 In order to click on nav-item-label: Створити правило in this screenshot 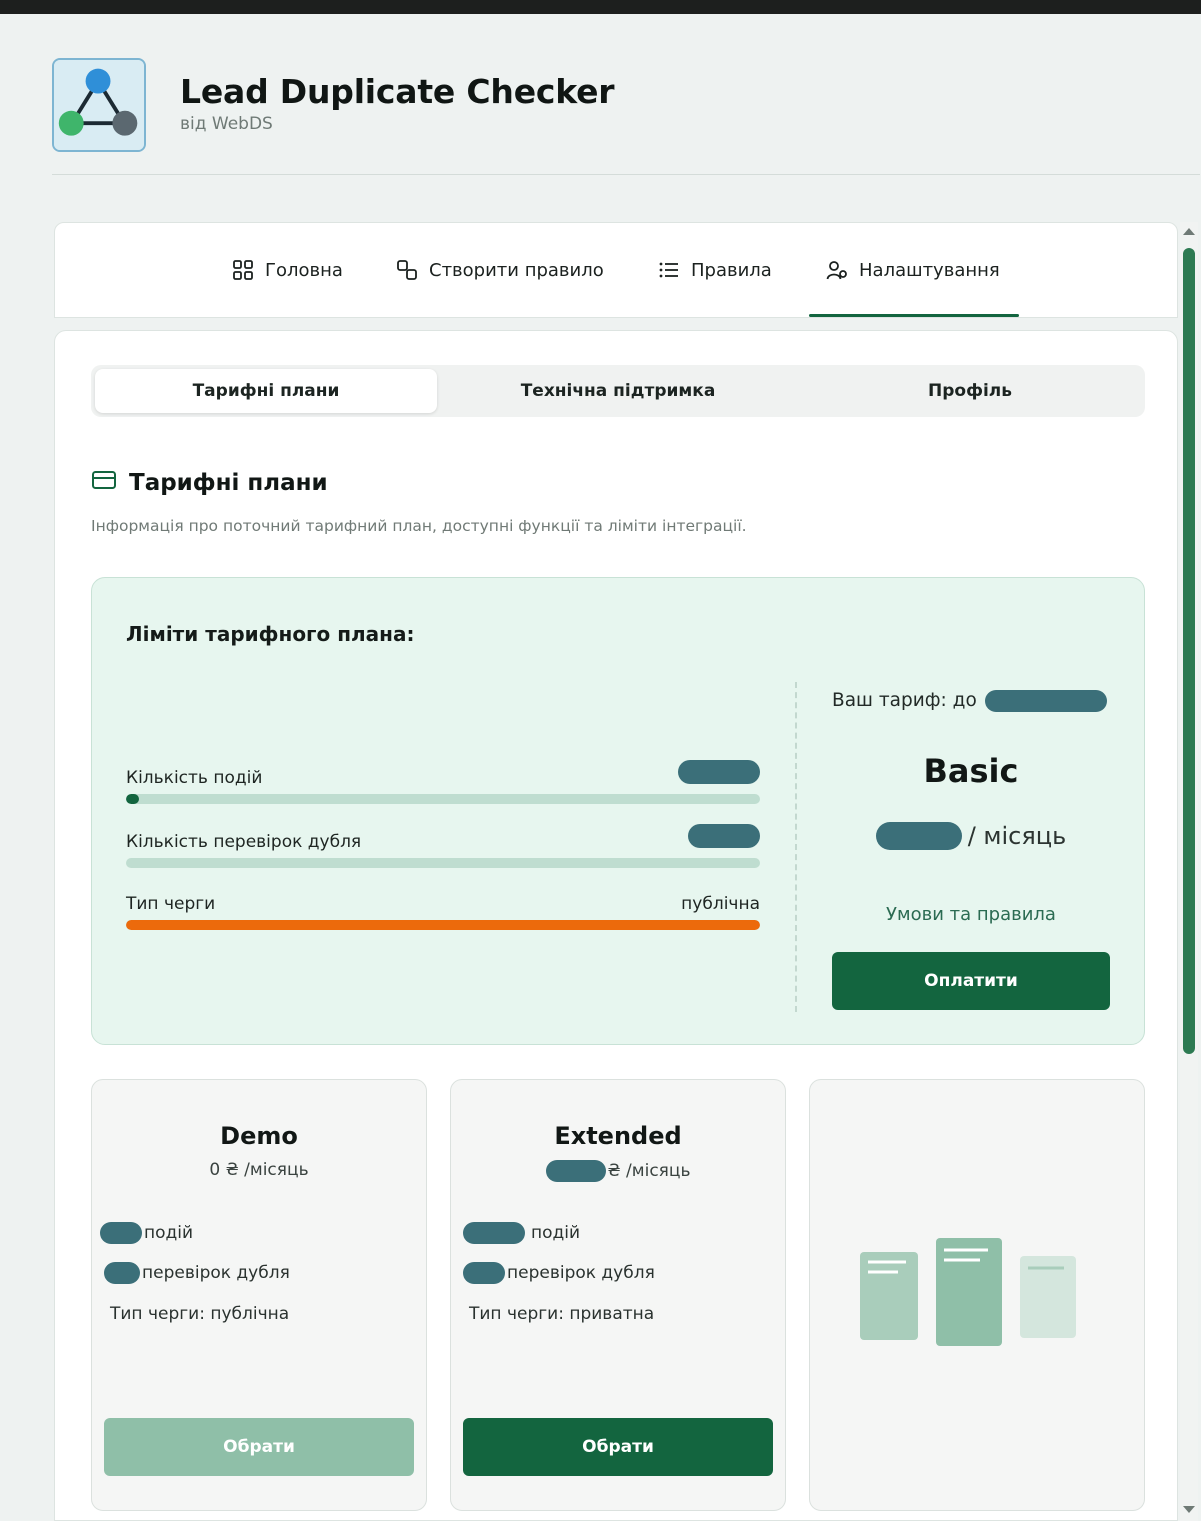, I will do `click(516, 270)`.